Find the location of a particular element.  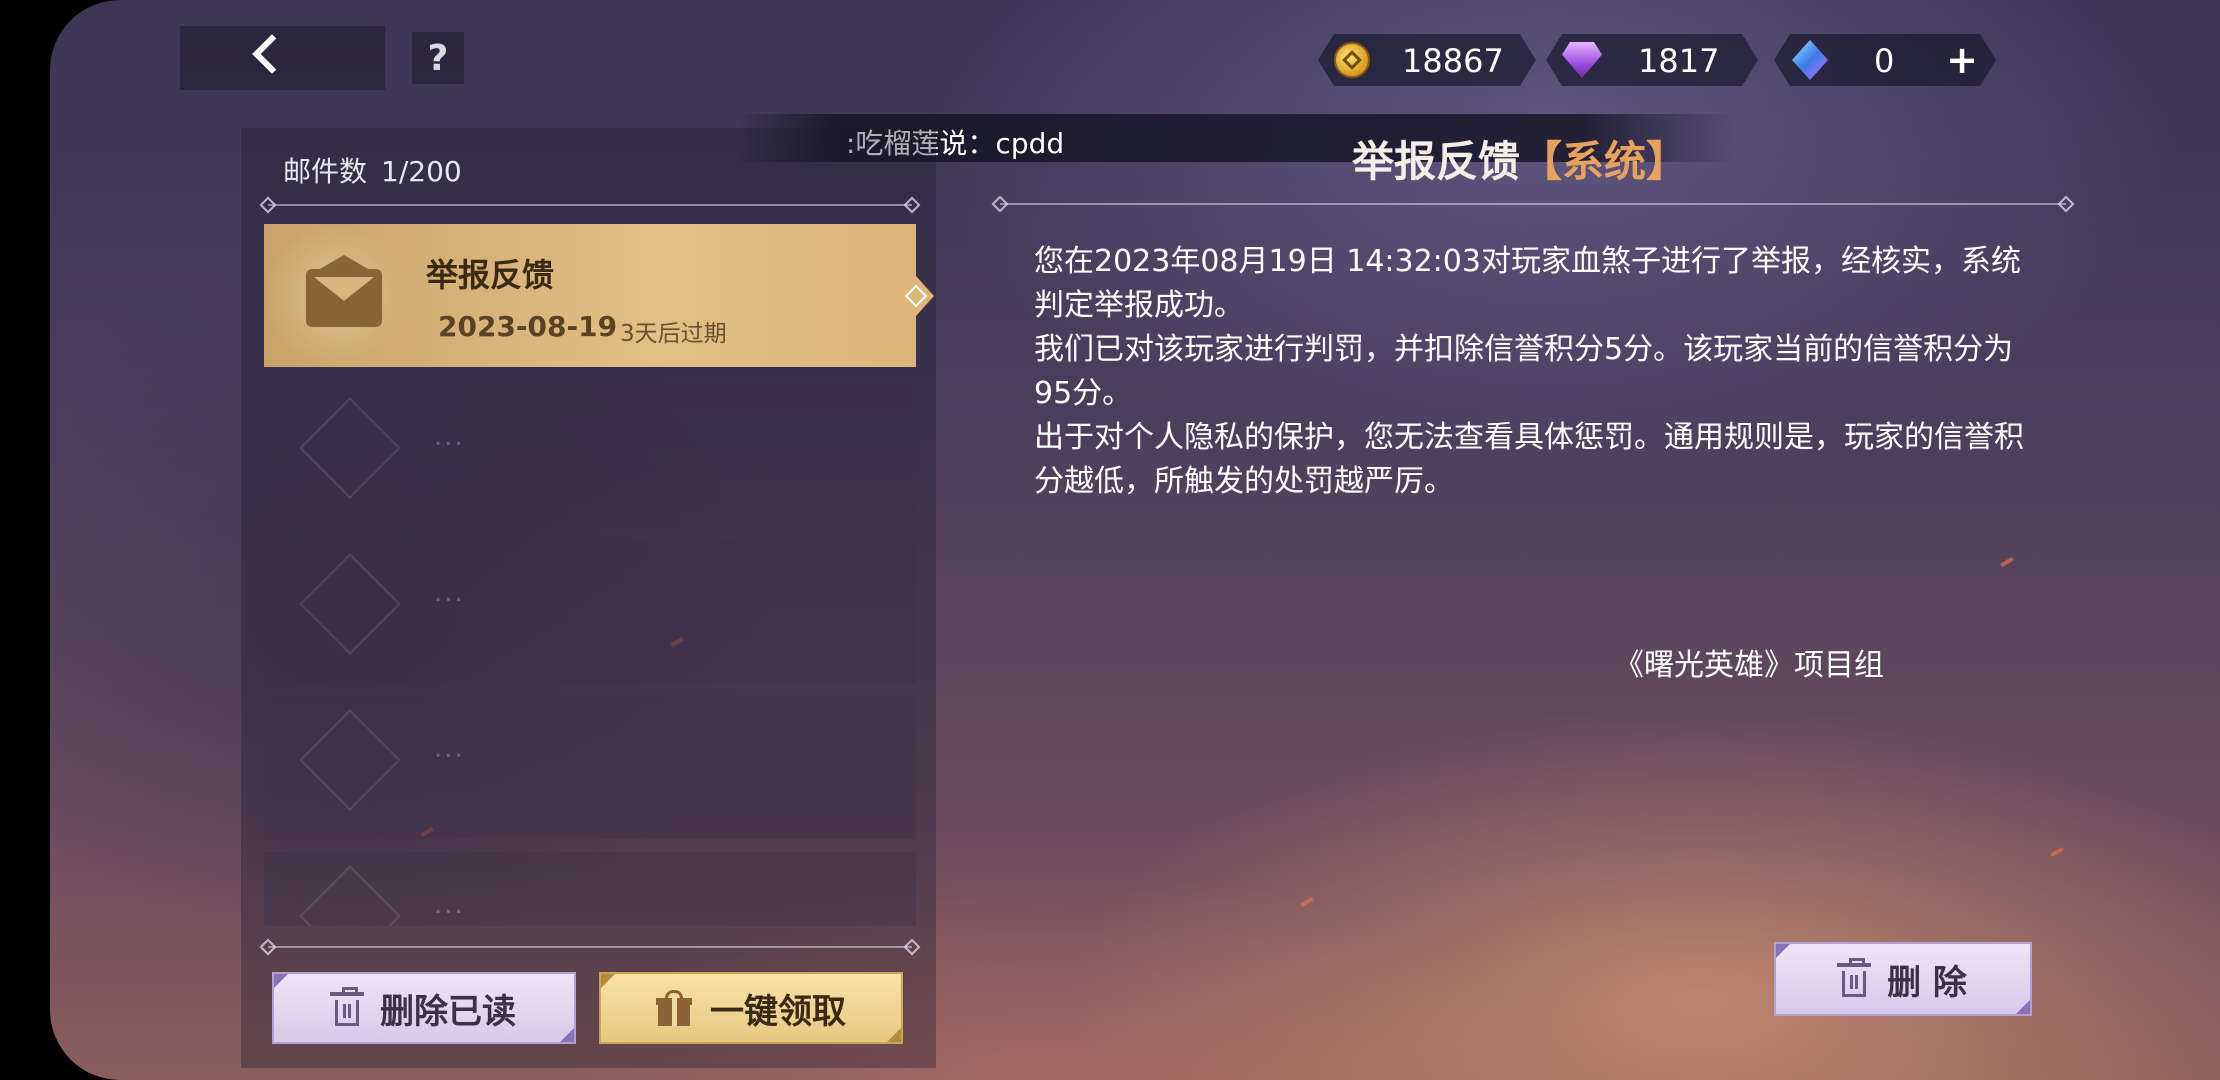

gold-amount: 18867 is located at coordinates (1453, 61).